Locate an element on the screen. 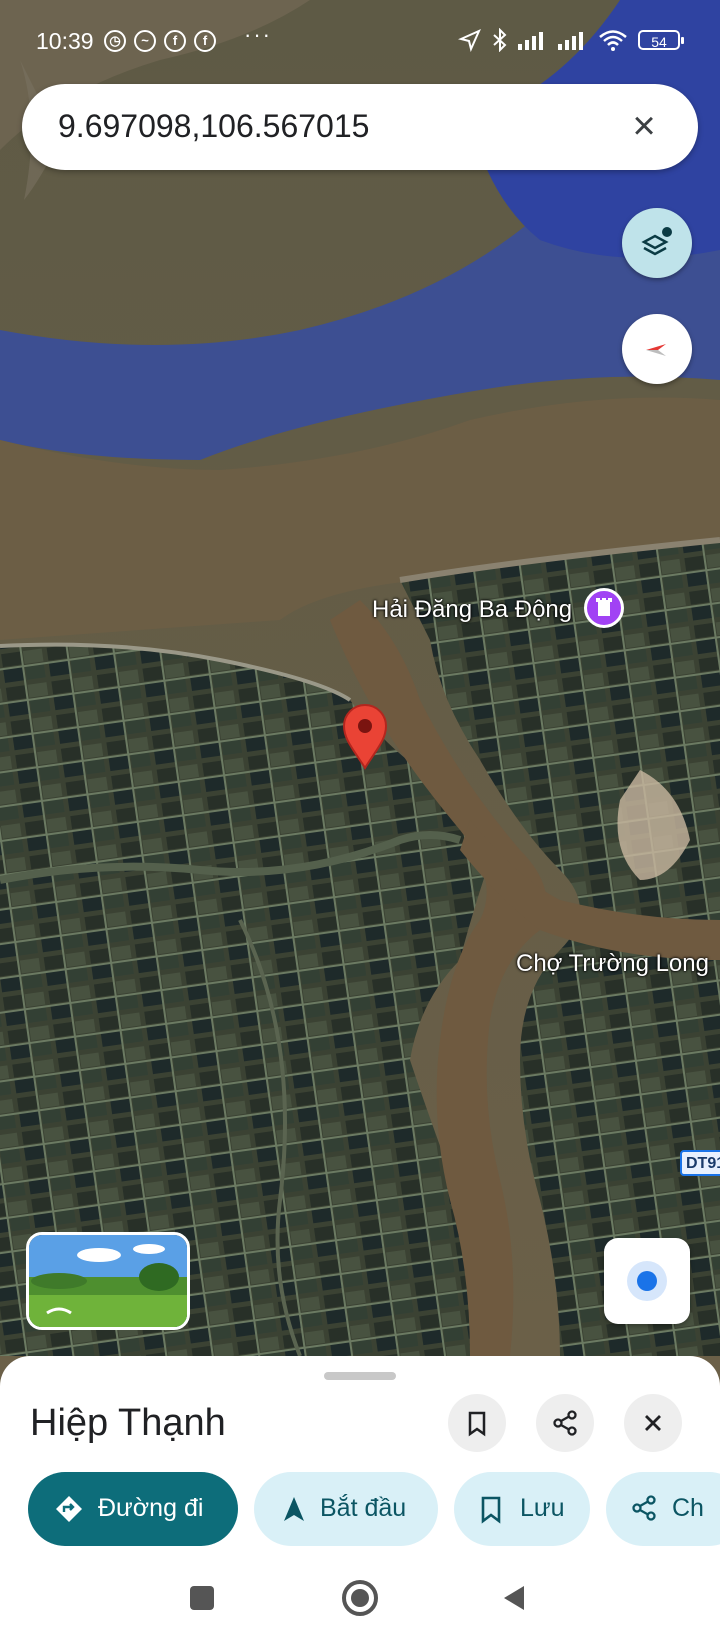  navigation-icon is located at coordinates (294, 1509).